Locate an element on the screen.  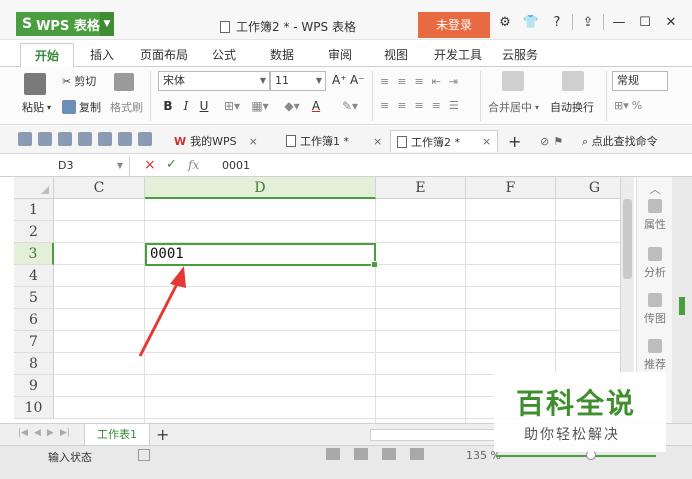
grow-font-button: A⁺ is located at coordinates (339, 80).